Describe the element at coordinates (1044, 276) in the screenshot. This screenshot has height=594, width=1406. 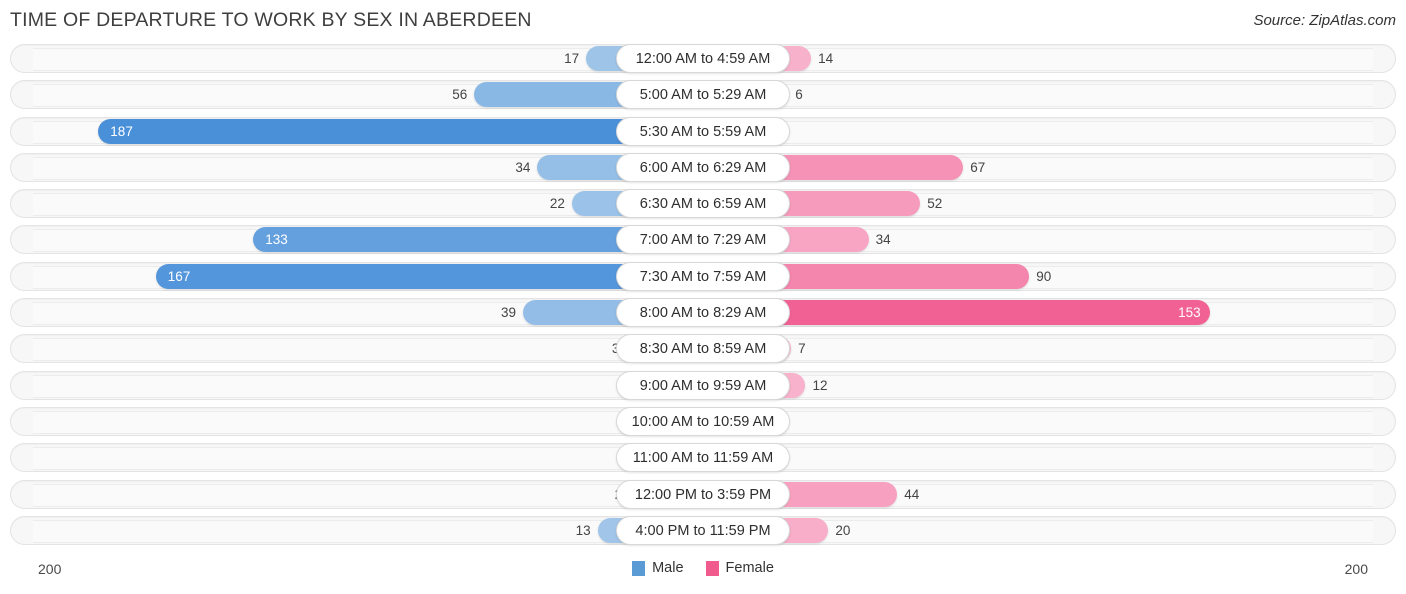
I see `value-label-female: 90` at that location.